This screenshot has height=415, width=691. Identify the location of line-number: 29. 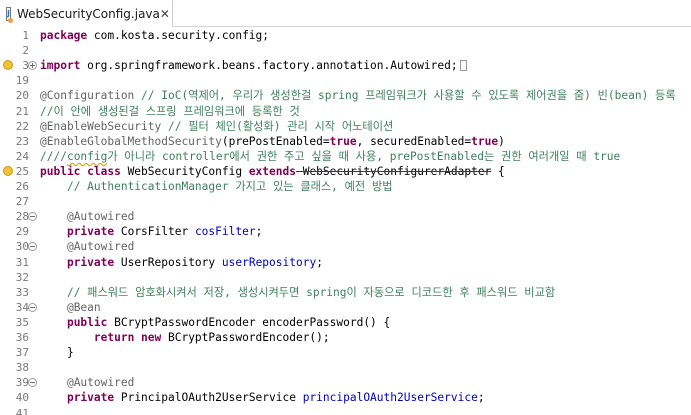
(22, 232).